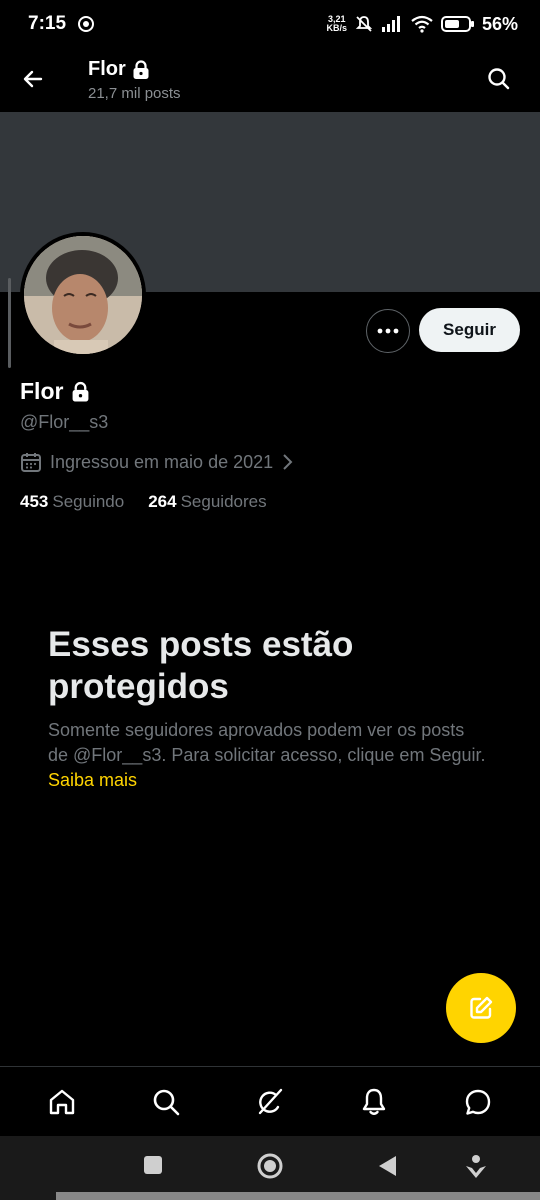 This screenshot has height=1200, width=540. I want to click on grok-icon, so click(270, 1101).